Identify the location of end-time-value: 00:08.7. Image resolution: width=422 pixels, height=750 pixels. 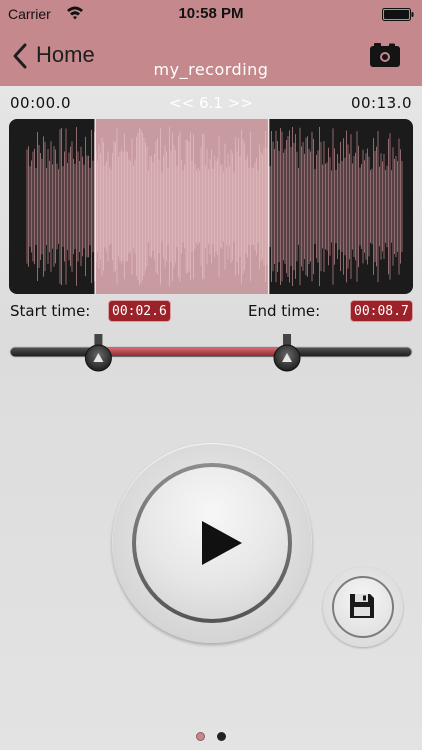
(381, 311).